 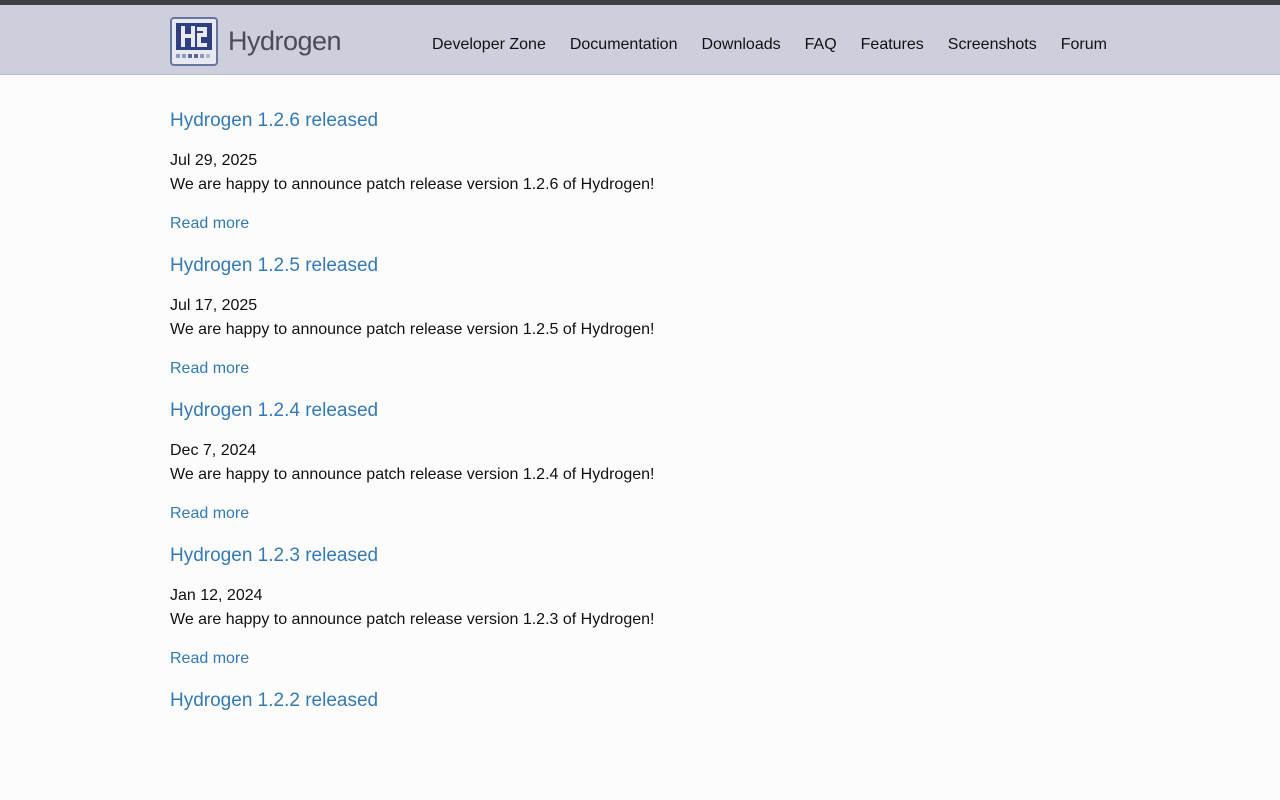 I want to click on news-post: Hydrogen 1.2.2 released, so click(x=640, y=727).